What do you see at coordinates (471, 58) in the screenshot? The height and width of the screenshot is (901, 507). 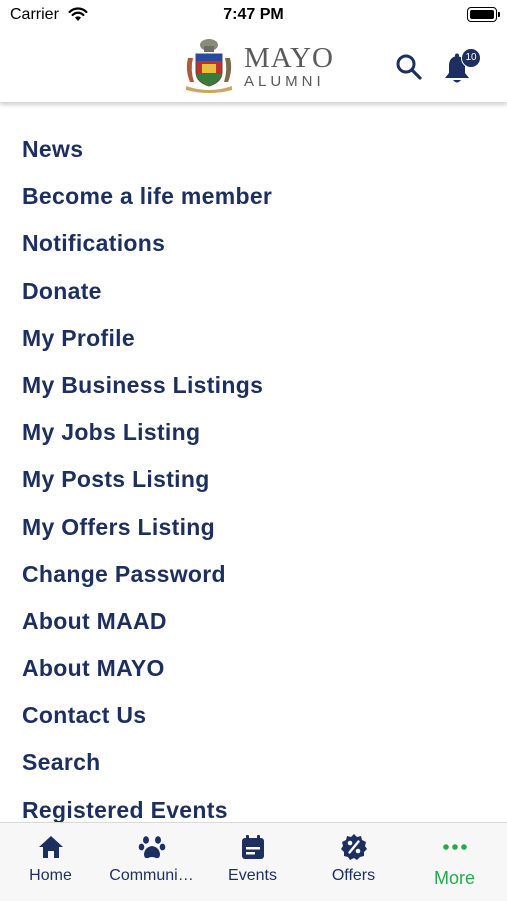 I see `notification-badge: 10` at bounding box center [471, 58].